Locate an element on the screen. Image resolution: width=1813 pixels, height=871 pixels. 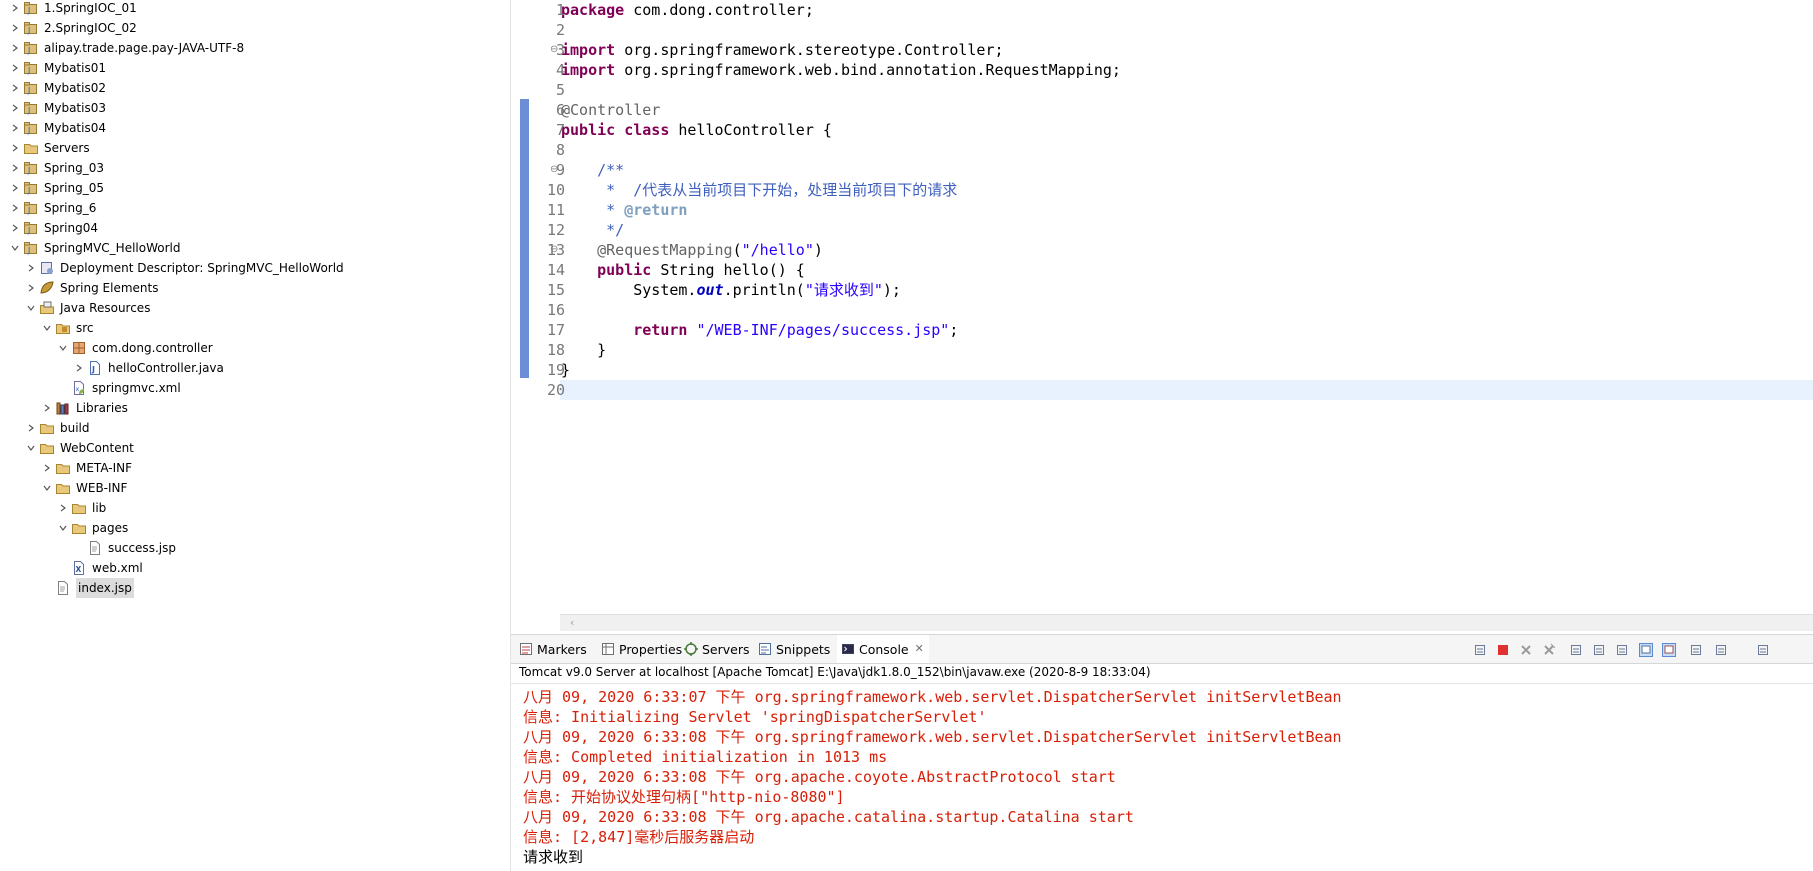
tree-item: J Spring_05 is located at coordinates (56, 188).